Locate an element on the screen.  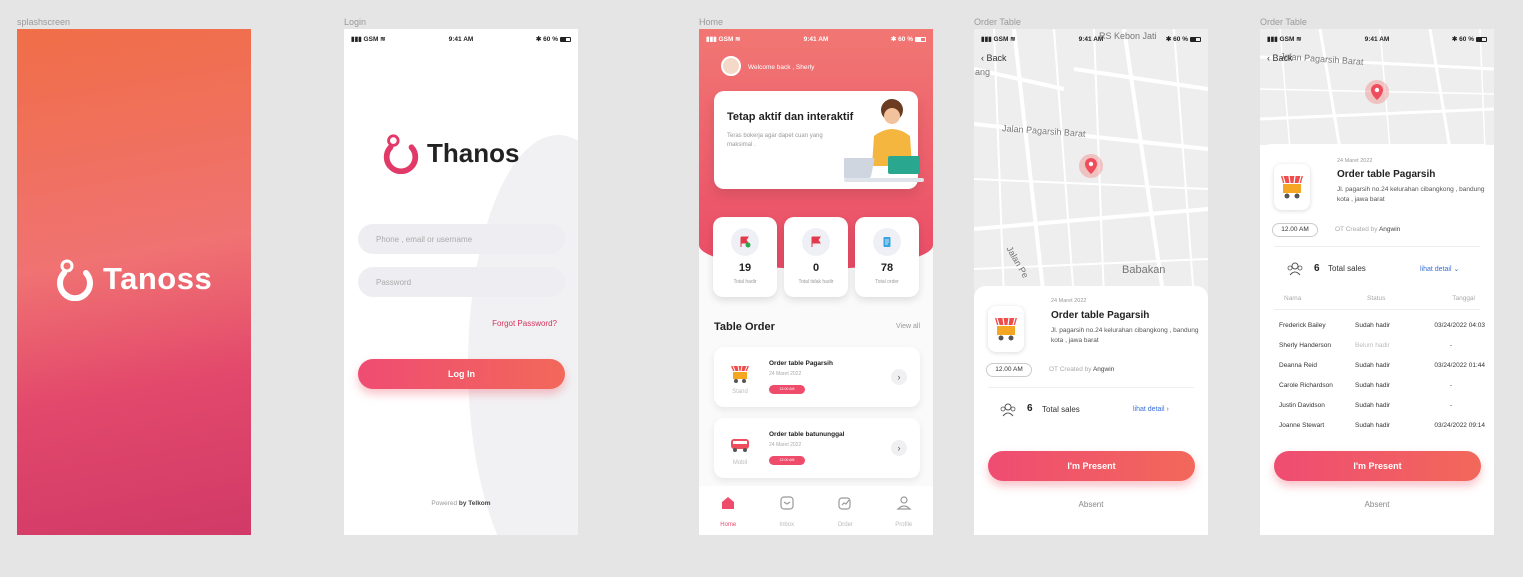
detail-link-label: lihat detail is located at coordinates (1436, 269).